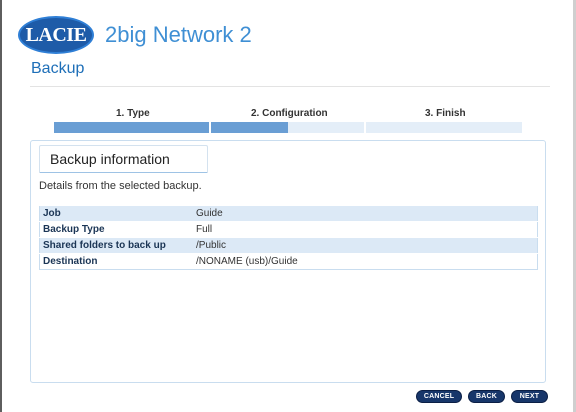 This screenshot has width=576, height=412. What do you see at coordinates (365, 213) in the screenshot?
I see `row-value: Guide` at bounding box center [365, 213].